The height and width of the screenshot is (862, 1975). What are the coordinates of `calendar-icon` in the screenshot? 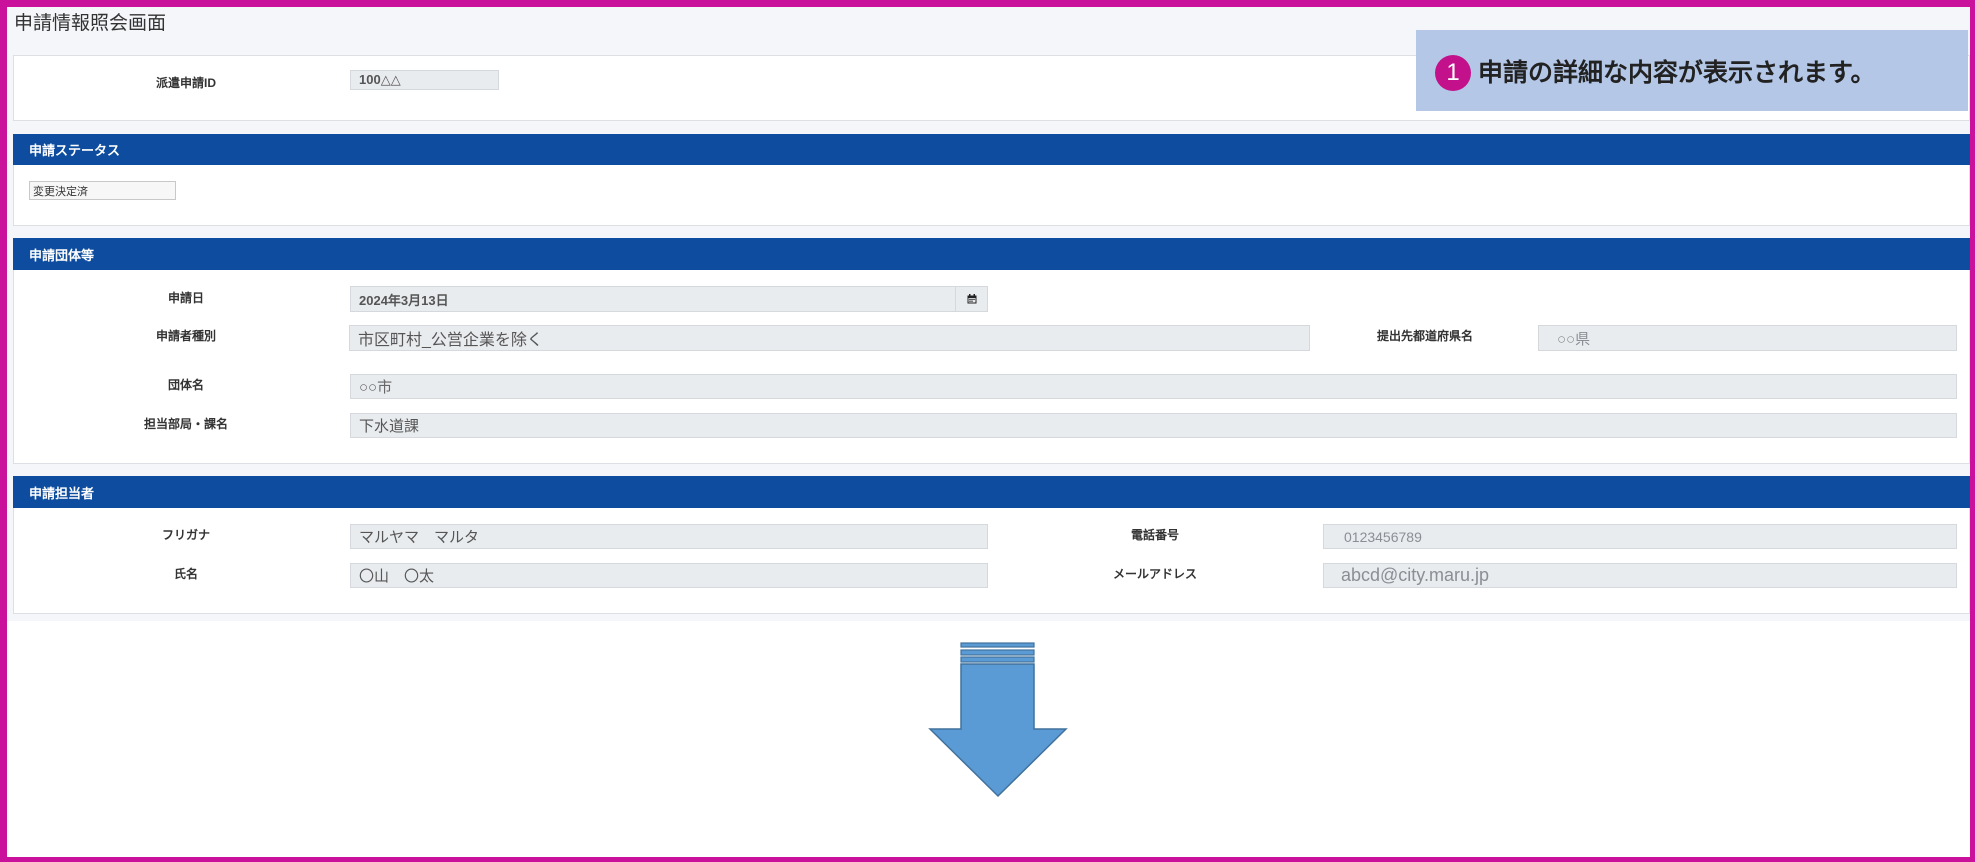 It's located at (972, 299).